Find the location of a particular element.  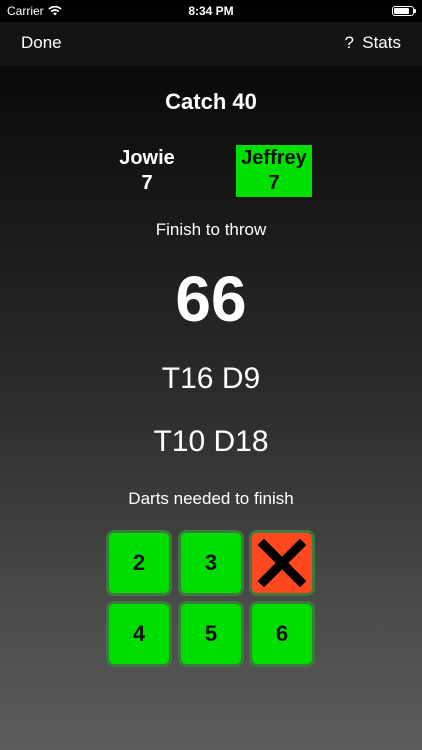

darts-2-button: 2 is located at coordinates (139, 563).